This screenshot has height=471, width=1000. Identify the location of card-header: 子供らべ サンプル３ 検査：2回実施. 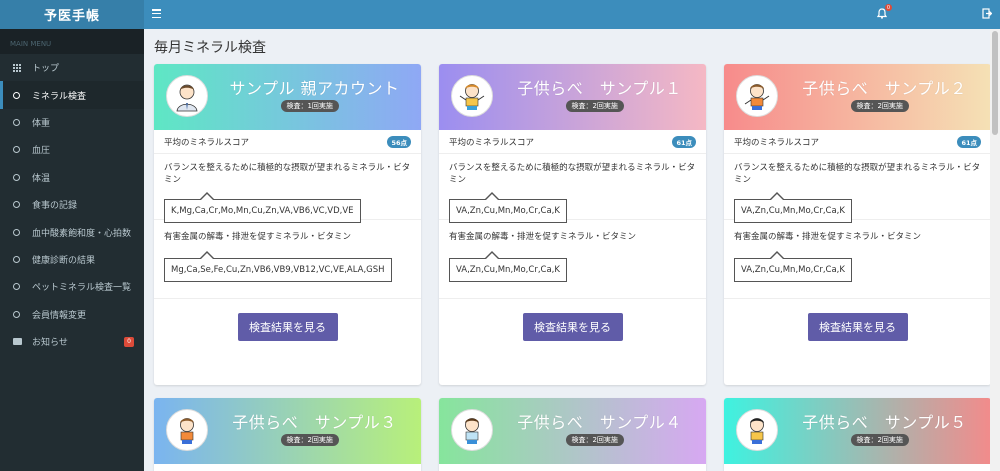
(287, 431).